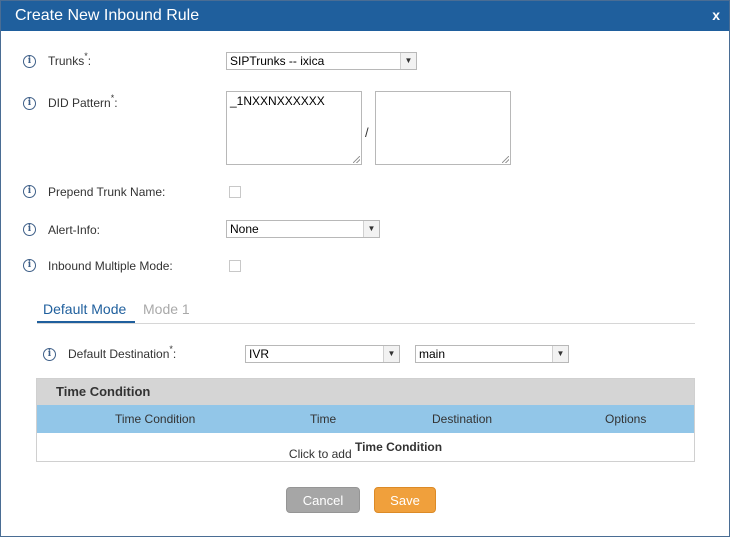  What do you see at coordinates (110, 266) in the screenshot?
I see `inbound-multiple-mode-label: Inbound Multiple Mode:` at bounding box center [110, 266].